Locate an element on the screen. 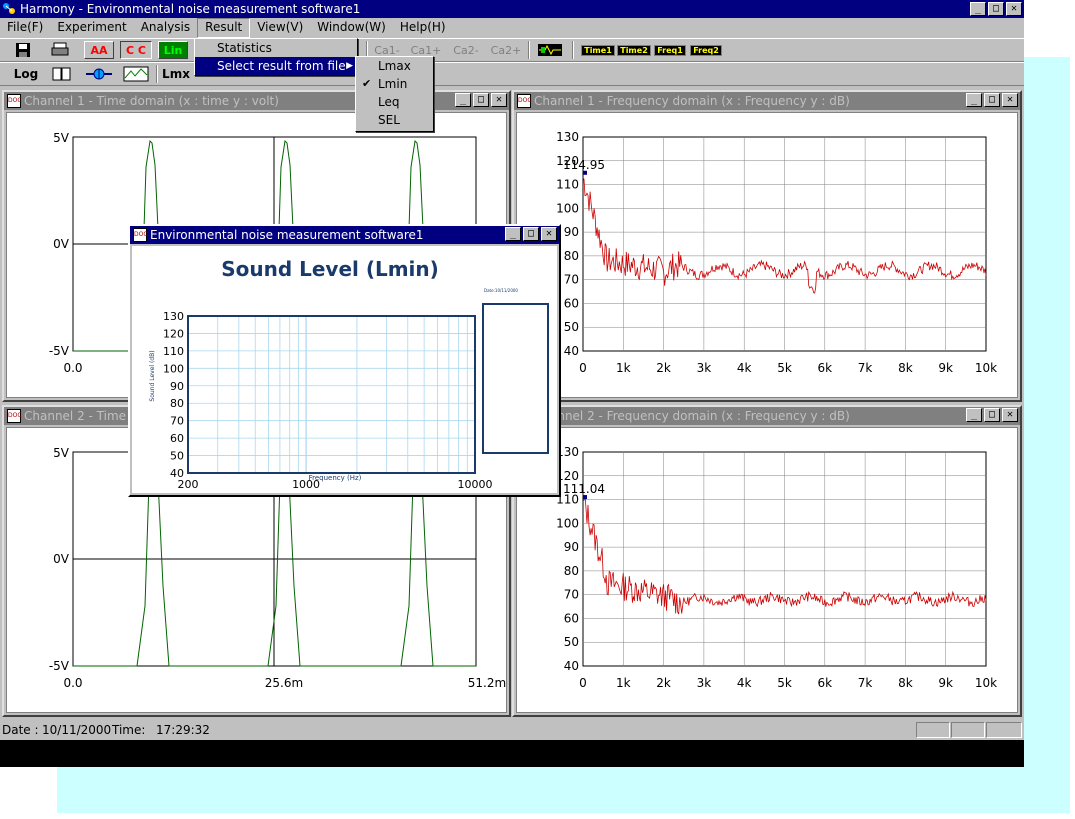  print-icon is located at coordinates (60, 50).